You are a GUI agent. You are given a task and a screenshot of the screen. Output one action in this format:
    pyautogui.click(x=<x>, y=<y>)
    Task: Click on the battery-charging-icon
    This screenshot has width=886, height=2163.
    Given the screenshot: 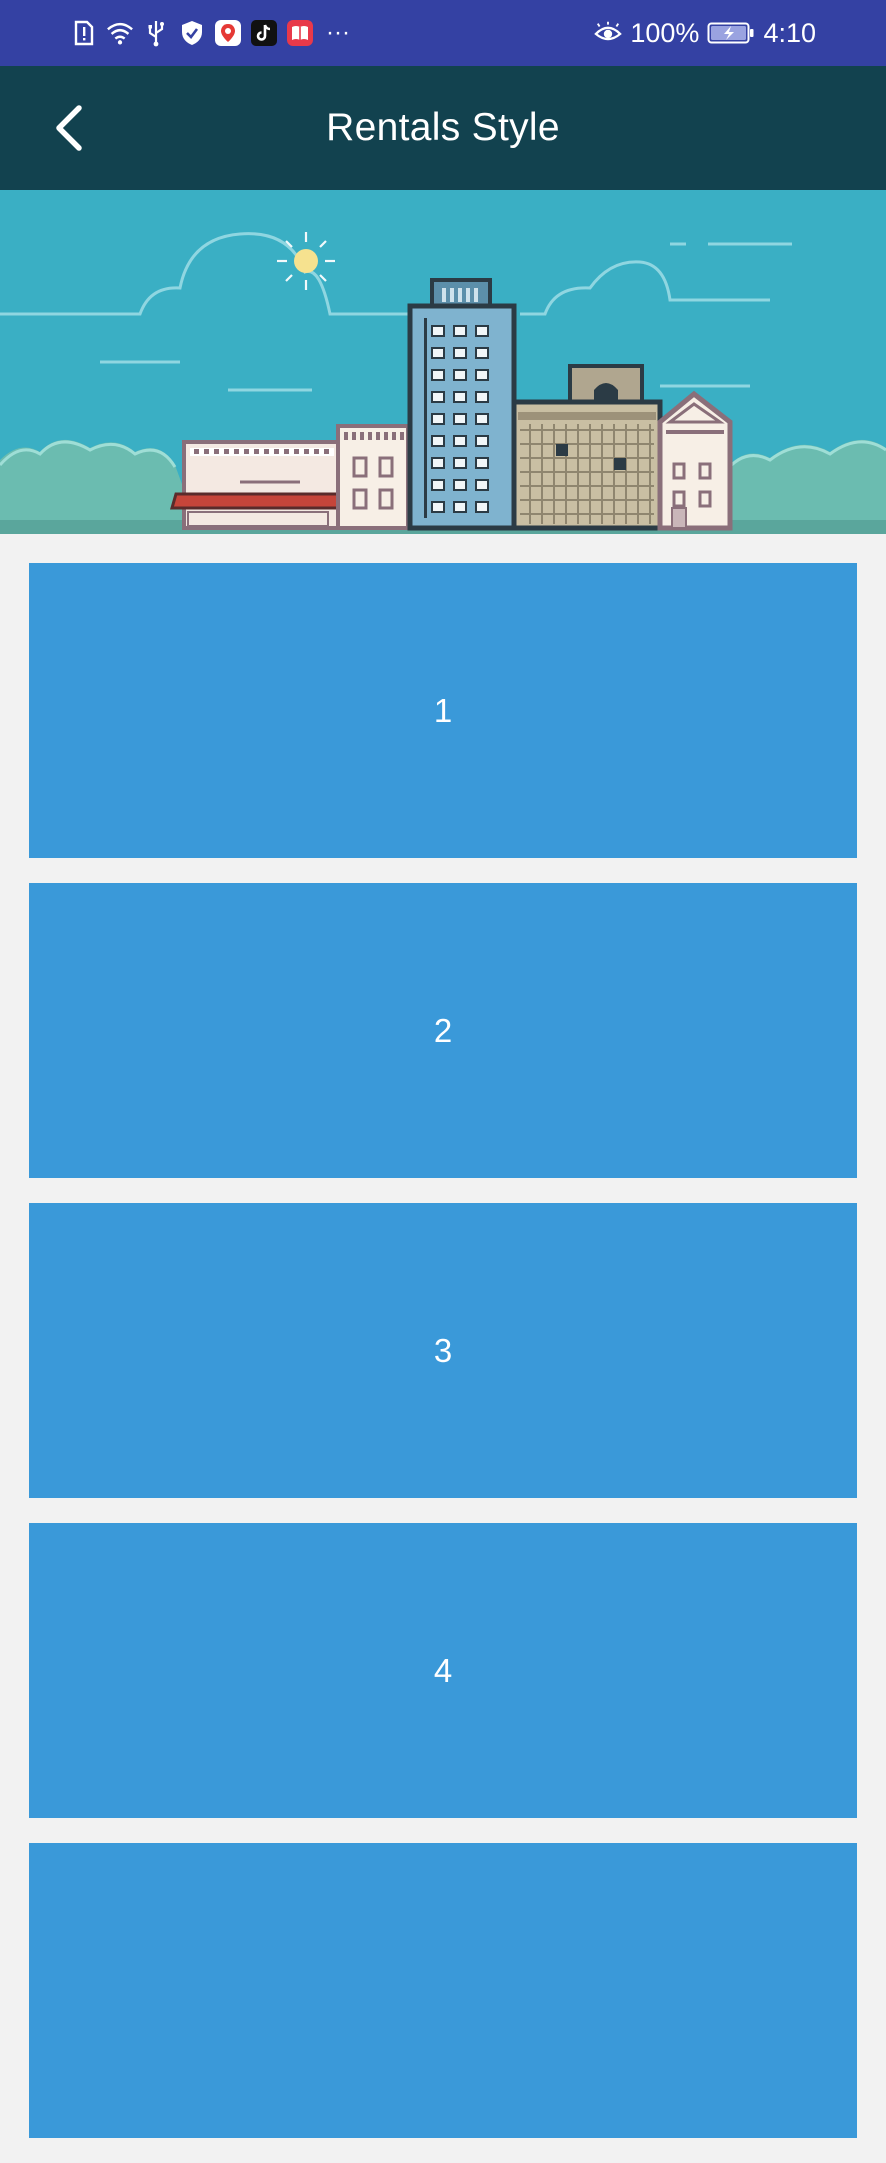 What is the action you would take?
    pyautogui.click(x=731, y=33)
    